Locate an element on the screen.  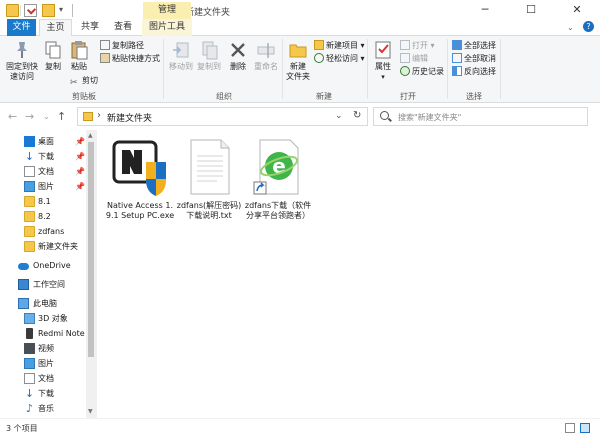
history-icon is located at coordinates (405, 71).